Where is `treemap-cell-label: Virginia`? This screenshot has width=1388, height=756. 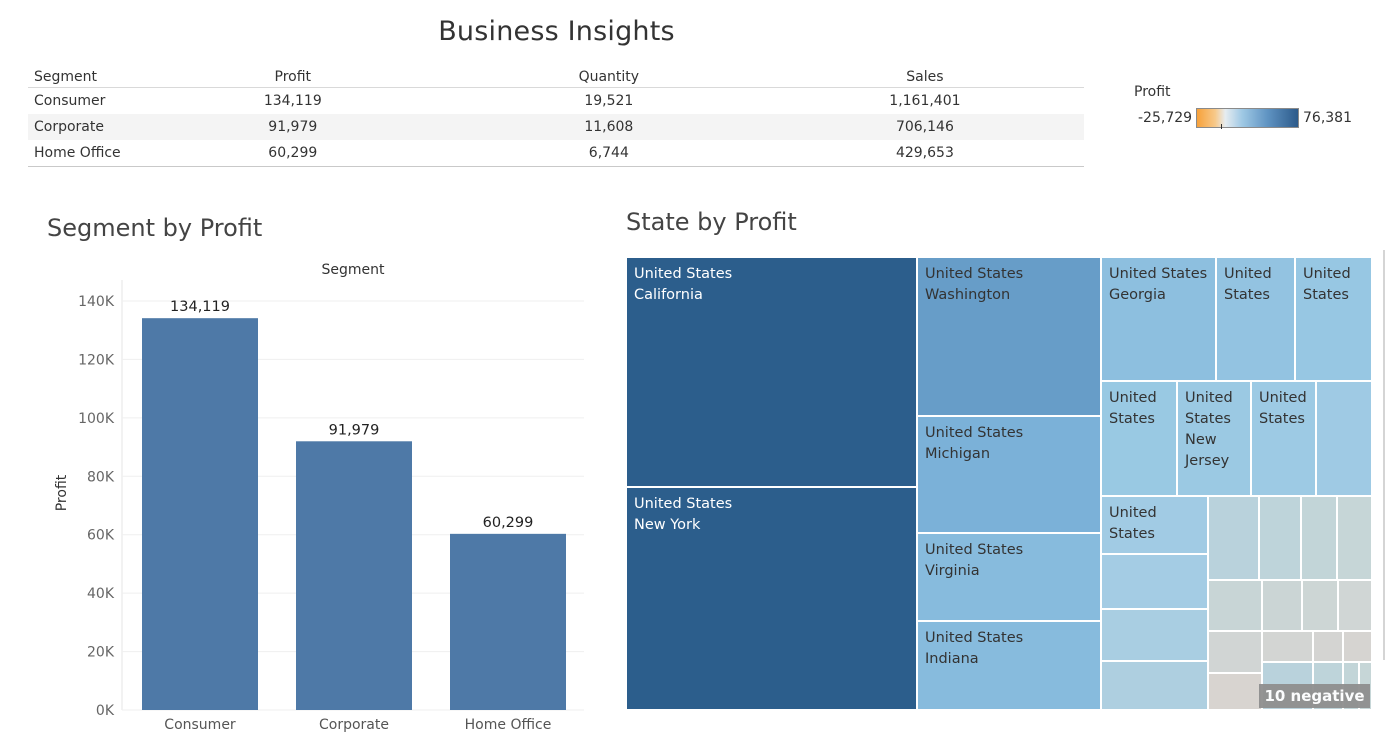
treemap-cell-label: Virginia is located at coordinates (952, 571).